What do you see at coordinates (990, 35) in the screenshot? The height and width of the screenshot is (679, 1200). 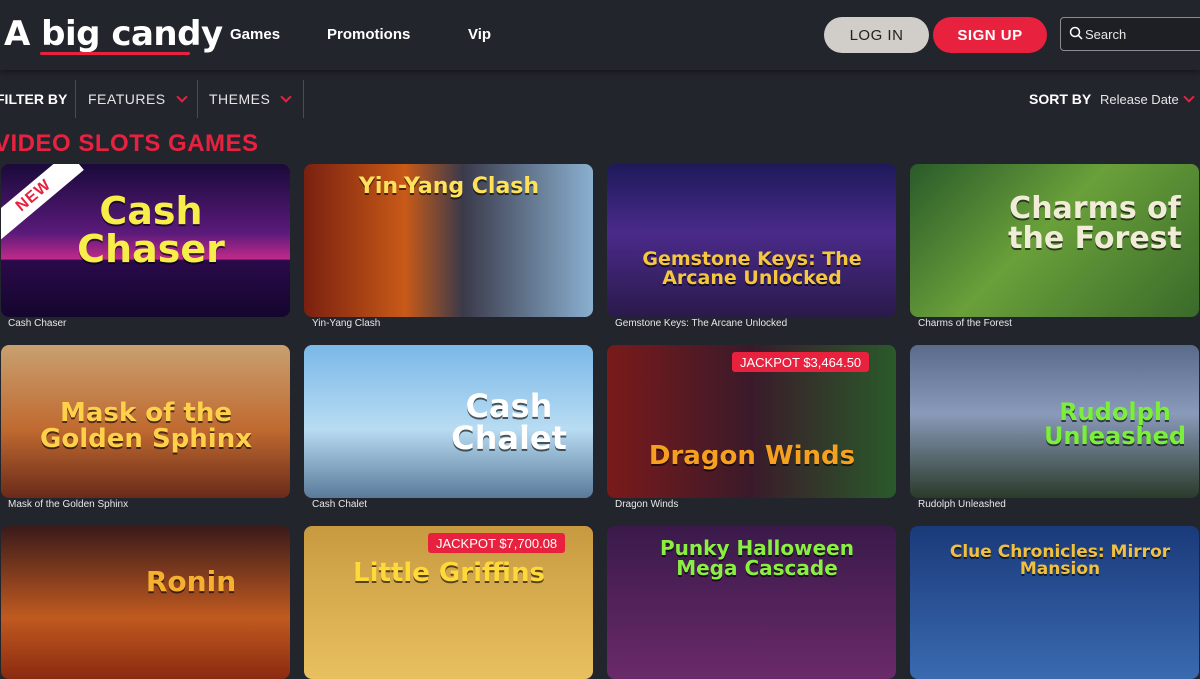 I see `signup-button: SIGN UP` at bounding box center [990, 35].